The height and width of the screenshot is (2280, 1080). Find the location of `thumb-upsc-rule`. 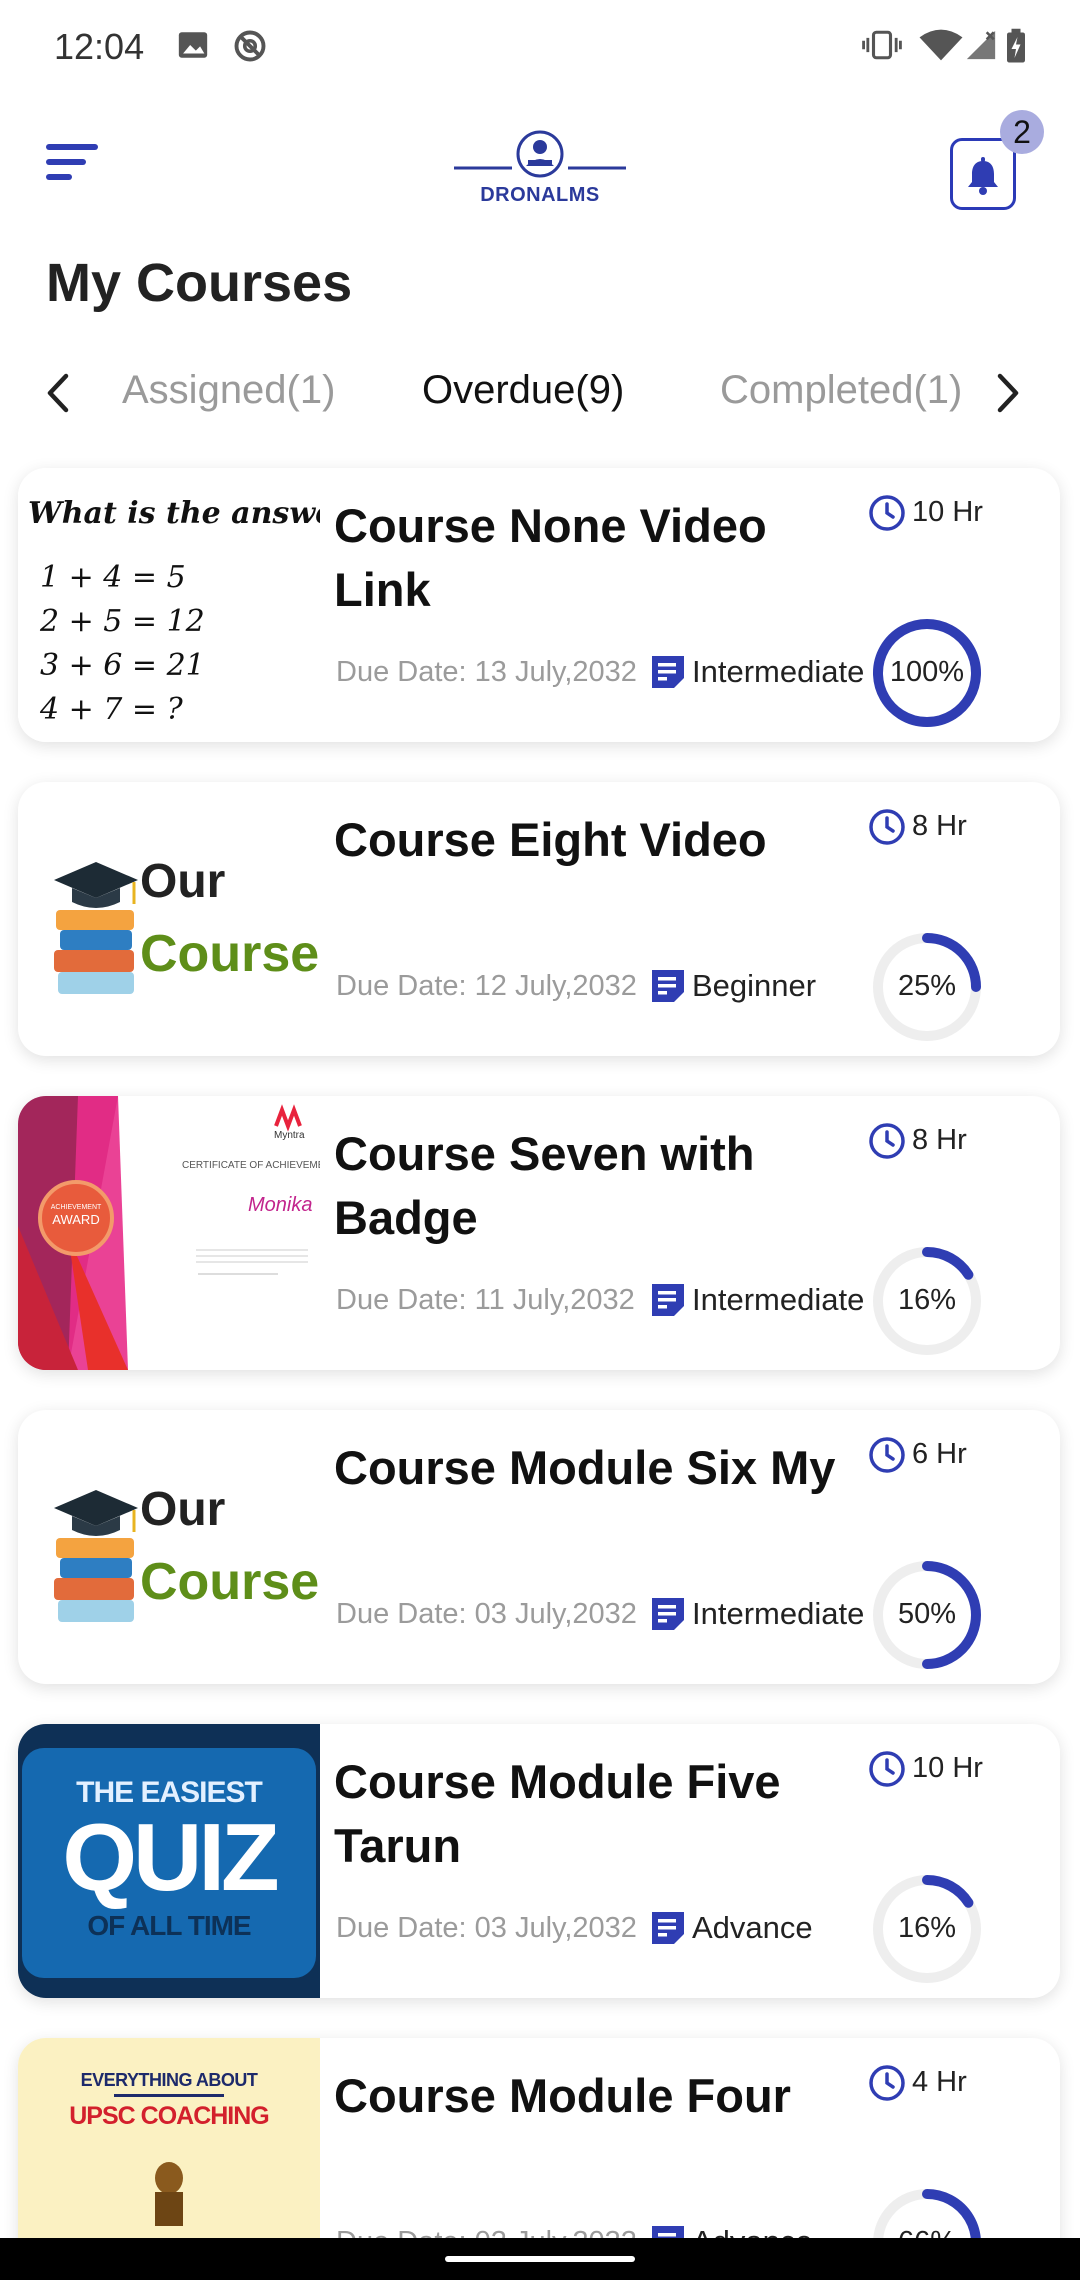

thumb-upsc-rule is located at coordinates (169, 2095).